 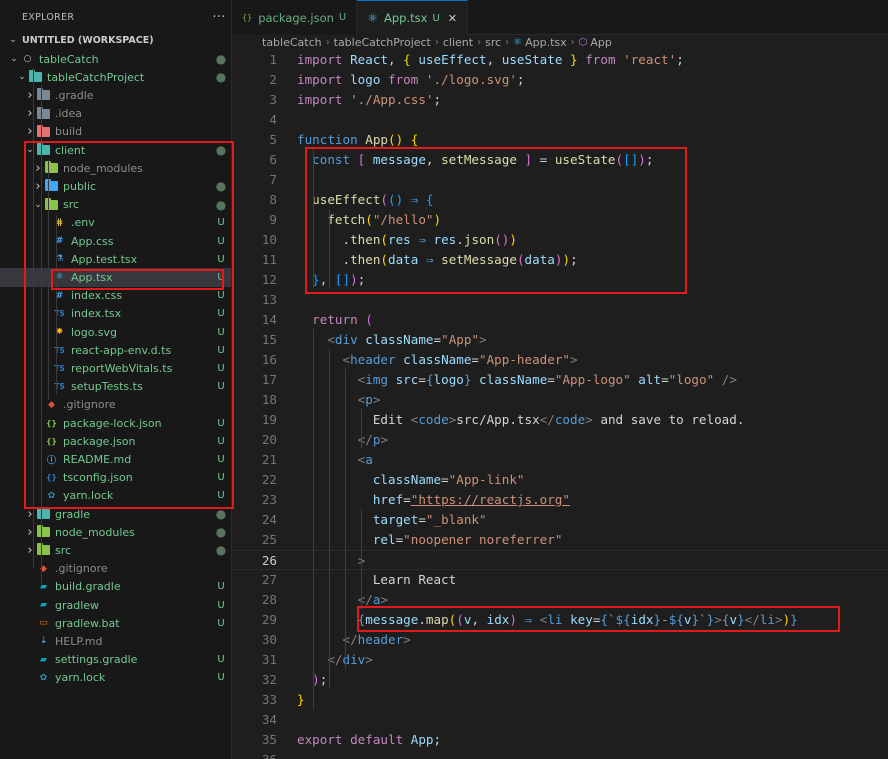 I want to click on code-token: ,, so click(x=433, y=159).